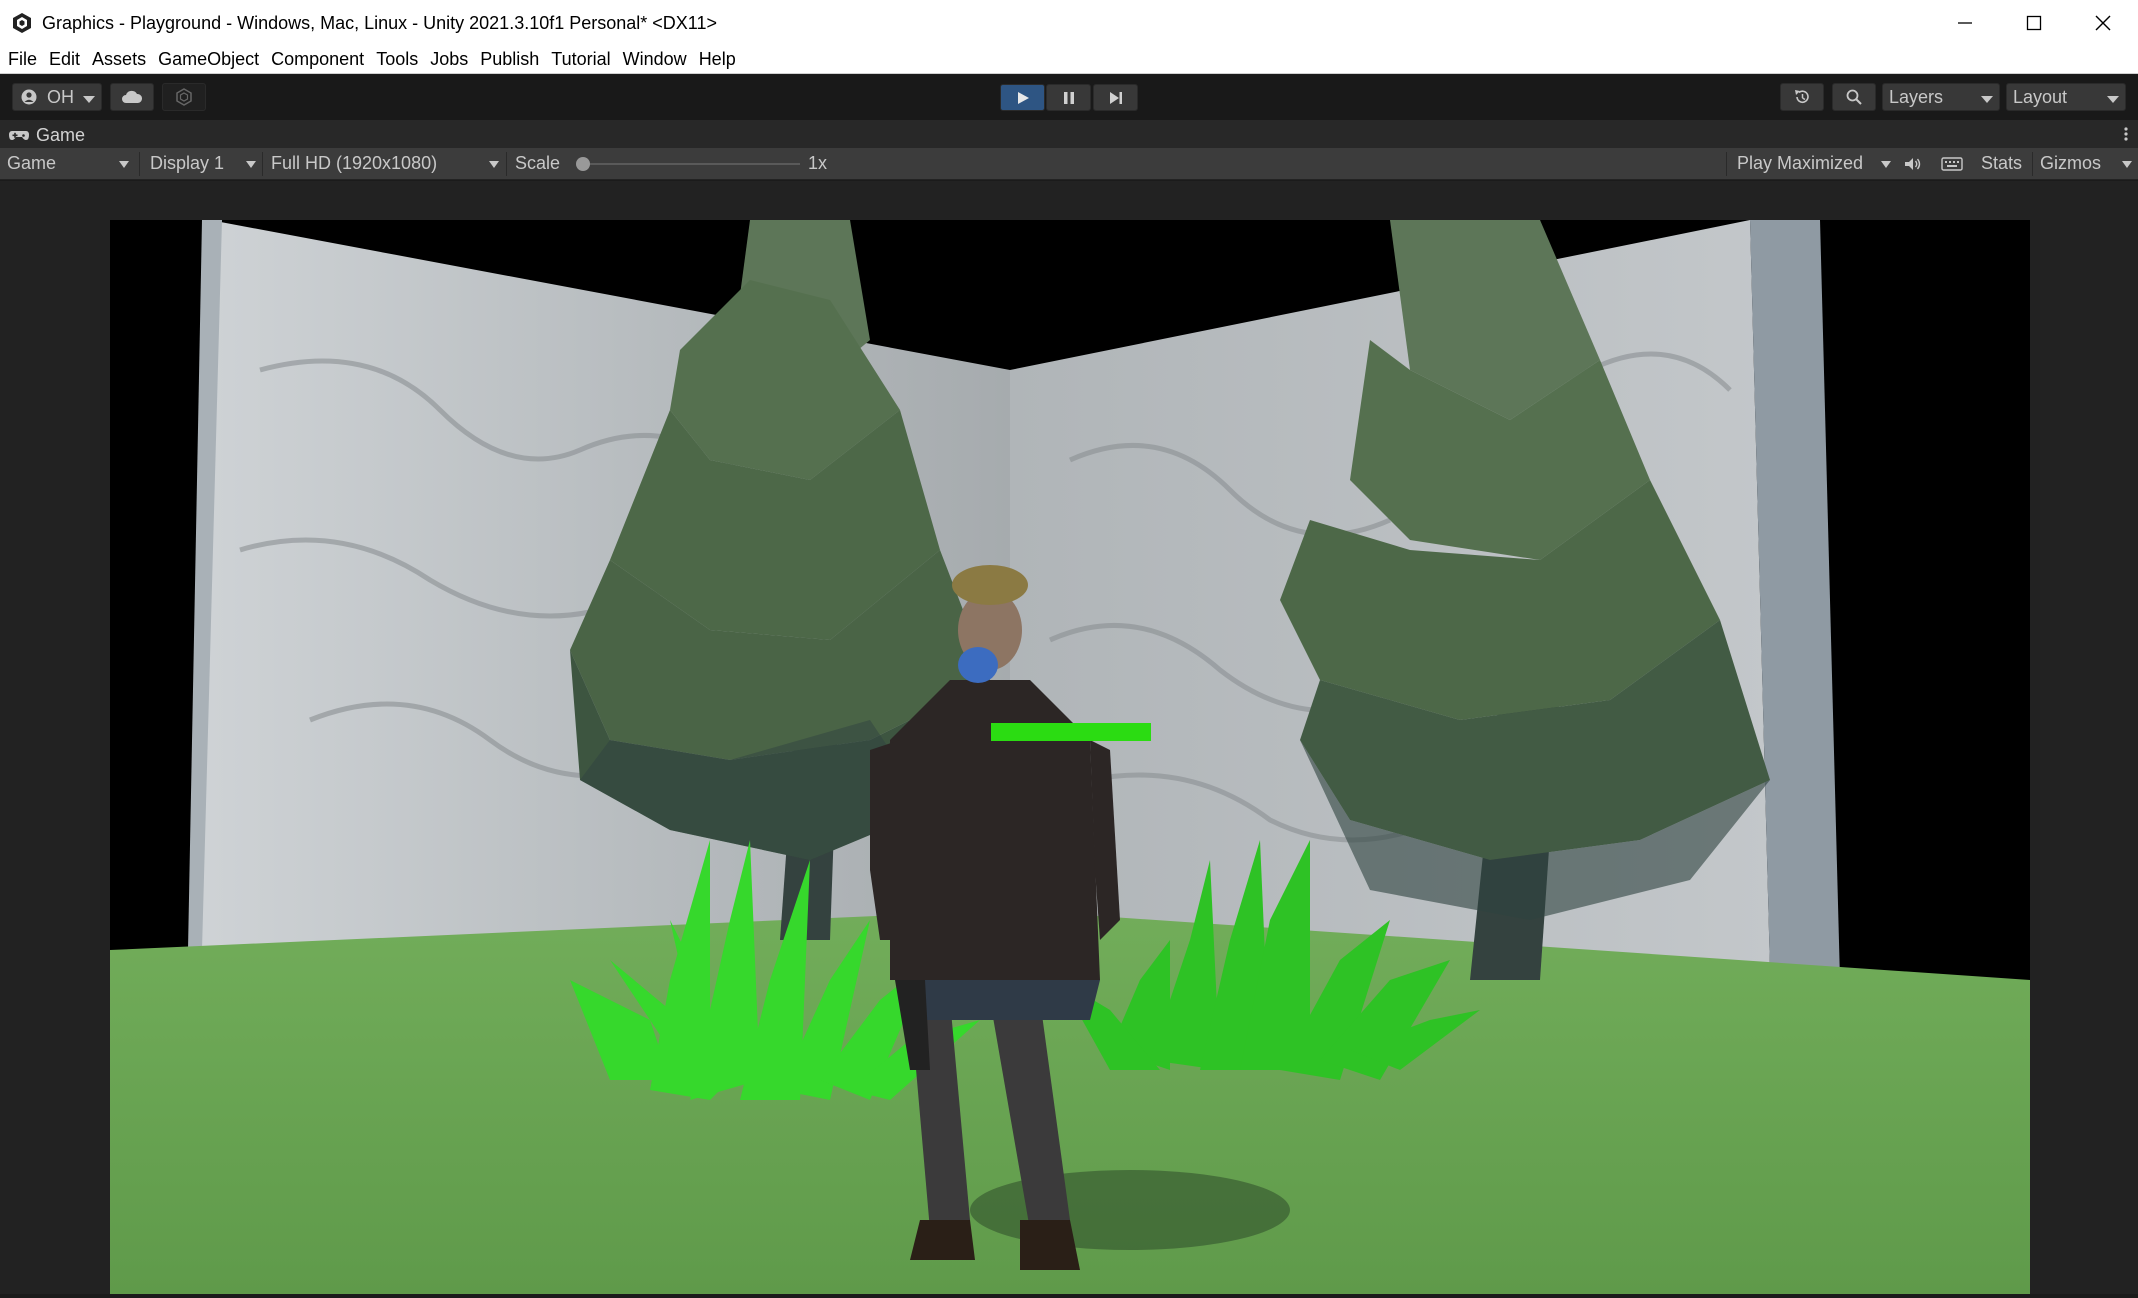 This screenshot has width=2138, height=1298. Describe the element at coordinates (60, 96) in the screenshot. I see `account-label: OH` at that location.